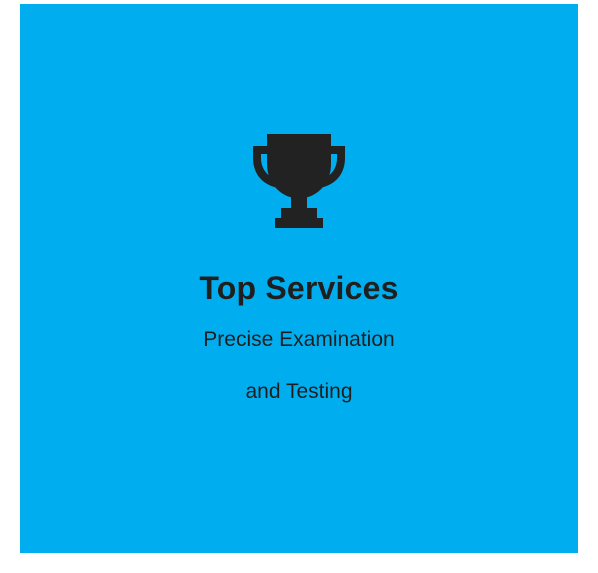 This screenshot has height=573, width=598. I want to click on trophy-icon, so click(299, 181).